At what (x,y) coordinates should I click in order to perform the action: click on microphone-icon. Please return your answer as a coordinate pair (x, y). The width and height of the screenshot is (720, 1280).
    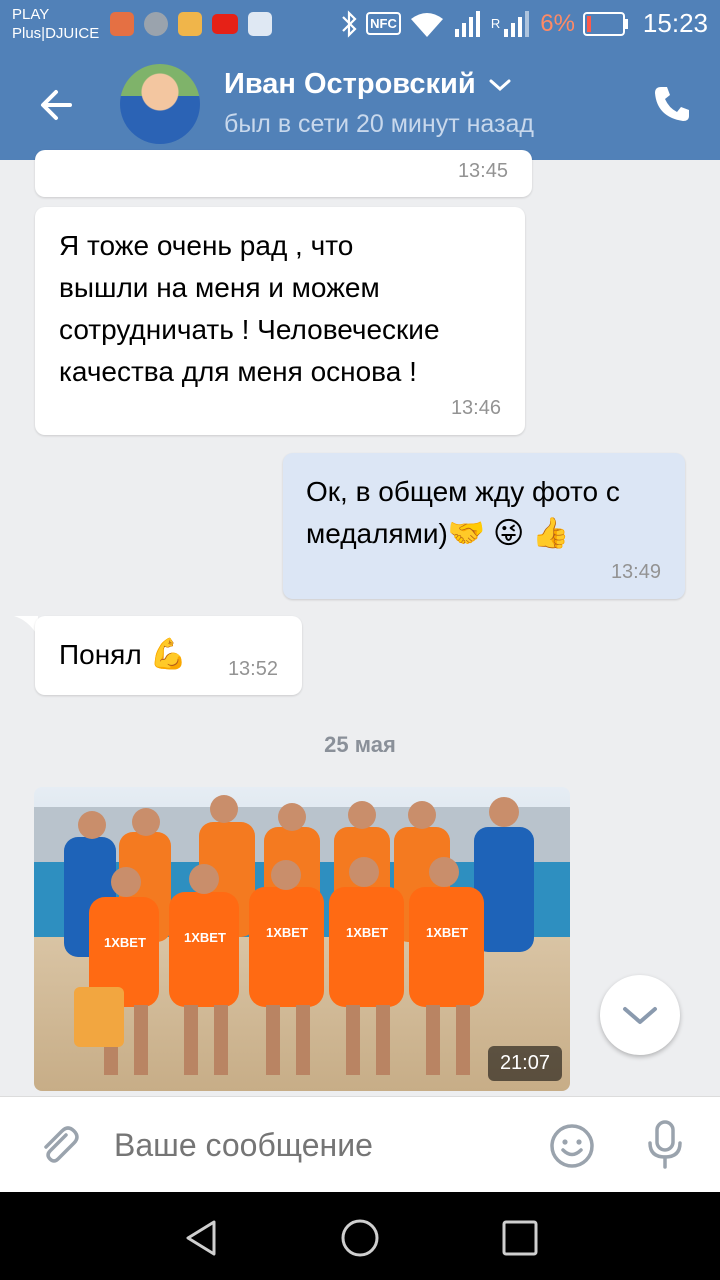
    Looking at the image, I should click on (665, 1145).